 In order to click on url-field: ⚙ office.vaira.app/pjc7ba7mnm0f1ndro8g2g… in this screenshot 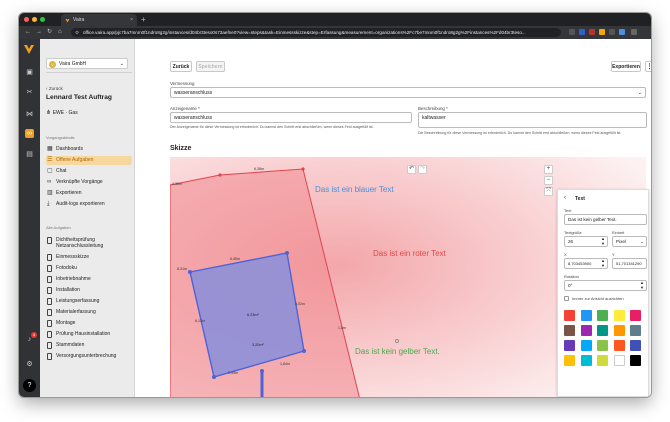, I will do `click(316, 32)`.